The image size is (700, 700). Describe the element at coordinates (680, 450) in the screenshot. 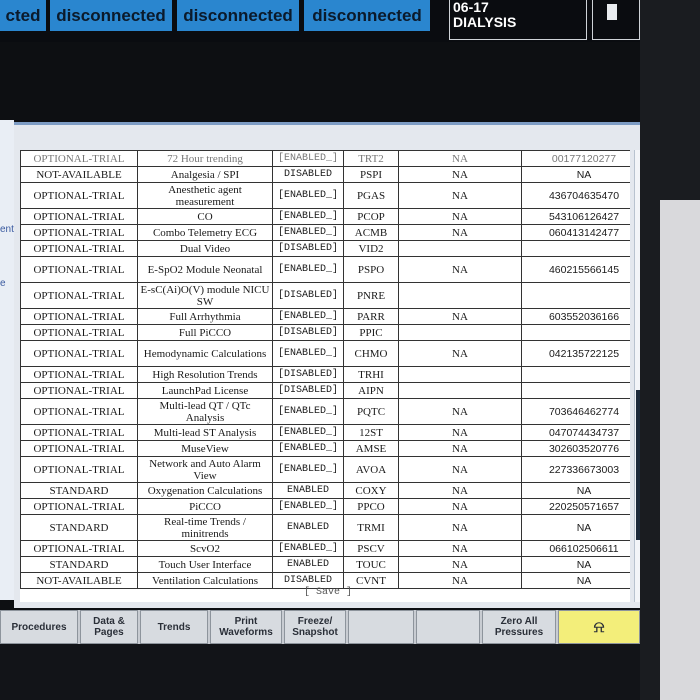

I see `background-wall` at that location.